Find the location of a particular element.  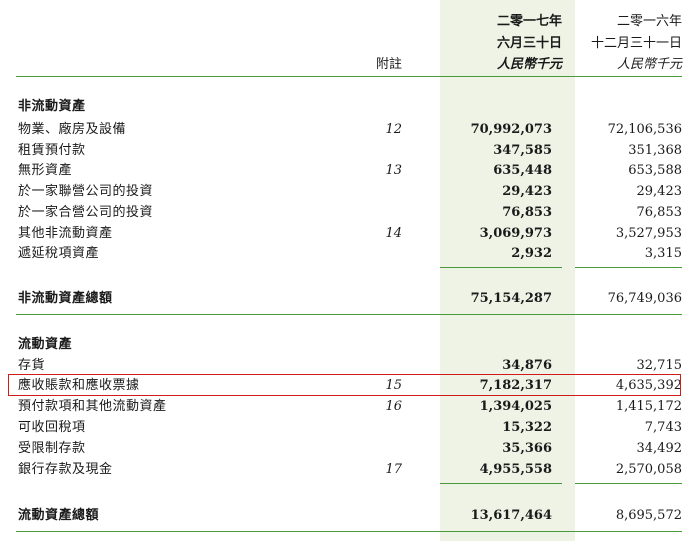

row-value-2016: 1,415,172 is located at coordinates (648, 406).